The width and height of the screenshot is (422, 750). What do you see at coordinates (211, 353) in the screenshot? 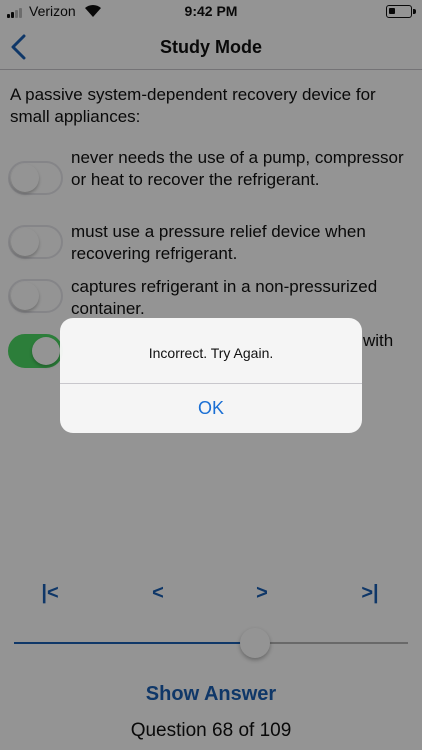
I see `alert-message: Incorrect. Try Again.` at bounding box center [211, 353].